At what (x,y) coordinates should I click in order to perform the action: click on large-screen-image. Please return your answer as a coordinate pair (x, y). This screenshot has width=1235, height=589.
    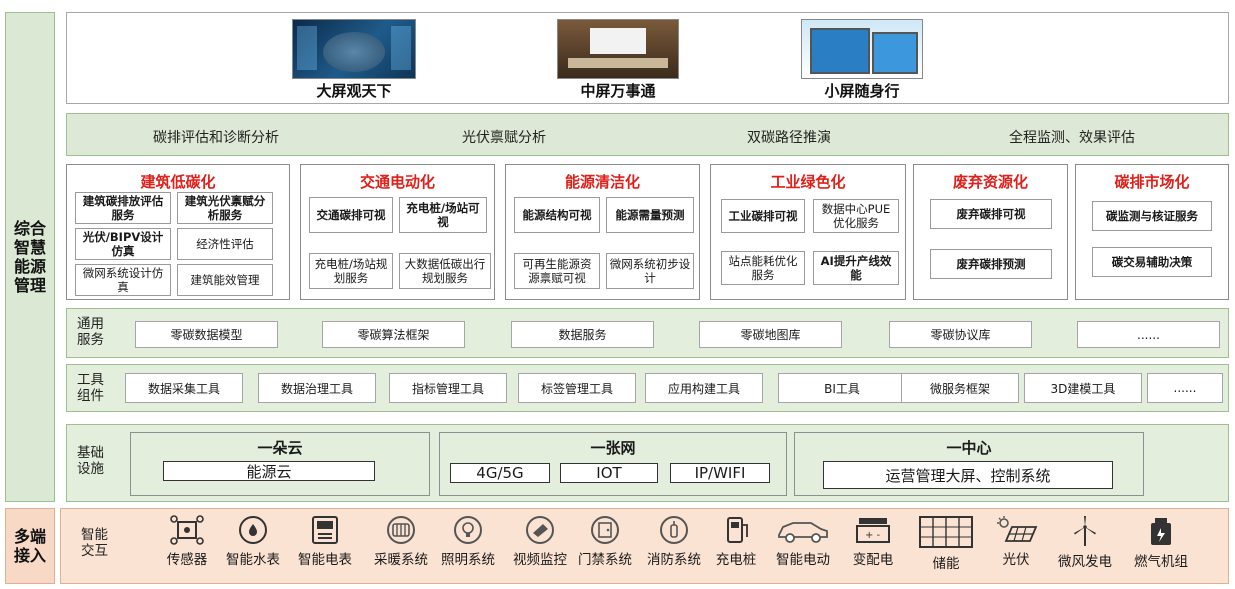
    Looking at the image, I should click on (354, 49).